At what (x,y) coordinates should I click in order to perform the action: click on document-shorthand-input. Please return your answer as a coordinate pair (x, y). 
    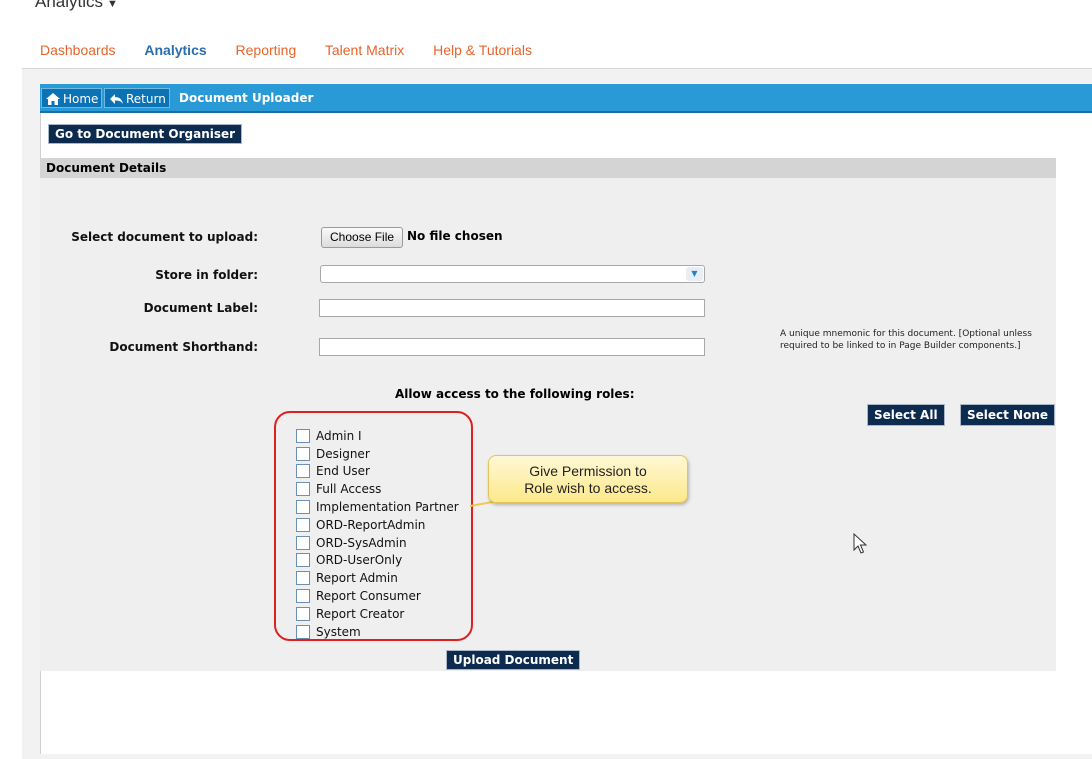
    Looking at the image, I should click on (512, 347).